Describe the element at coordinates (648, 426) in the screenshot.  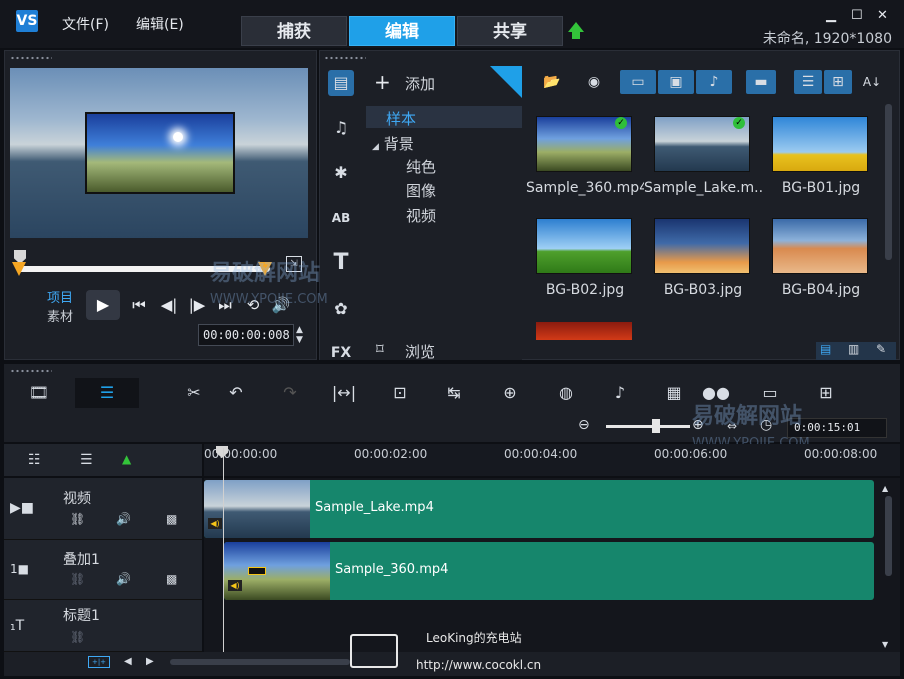
I see `zoom-slider` at that location.